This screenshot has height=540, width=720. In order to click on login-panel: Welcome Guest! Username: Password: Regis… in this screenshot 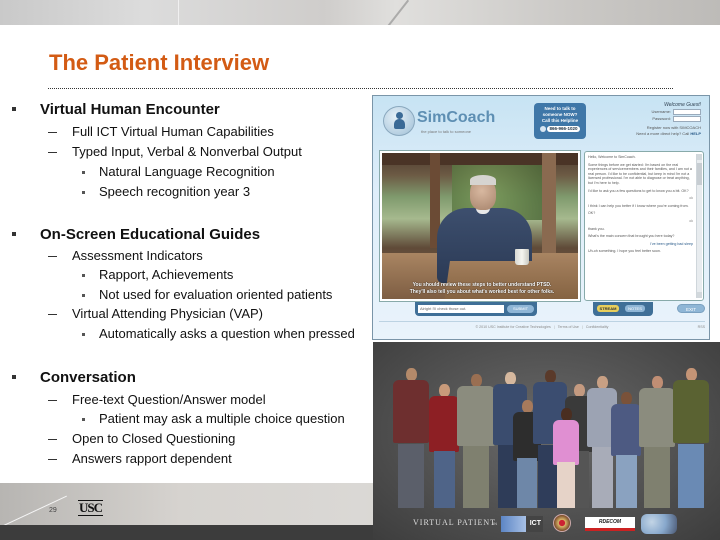, I will do `click(663, 119)`.